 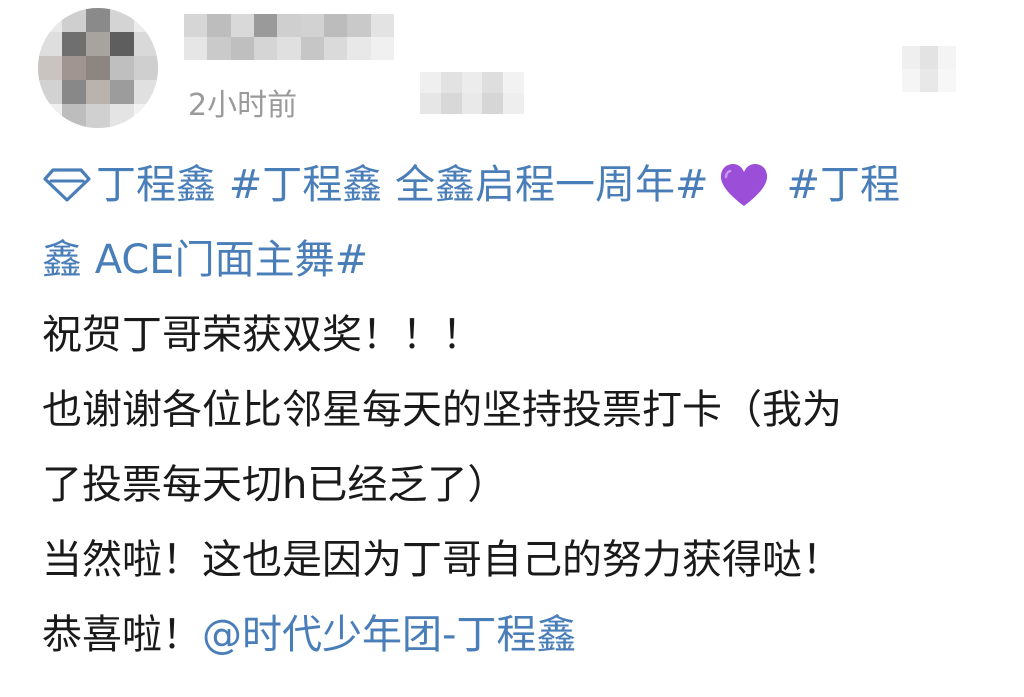 What do you see at coordinates (843, 185) in the screenshot?
I see `hashtag-link-2-start: #丁程` at bounding box center [843, 185].